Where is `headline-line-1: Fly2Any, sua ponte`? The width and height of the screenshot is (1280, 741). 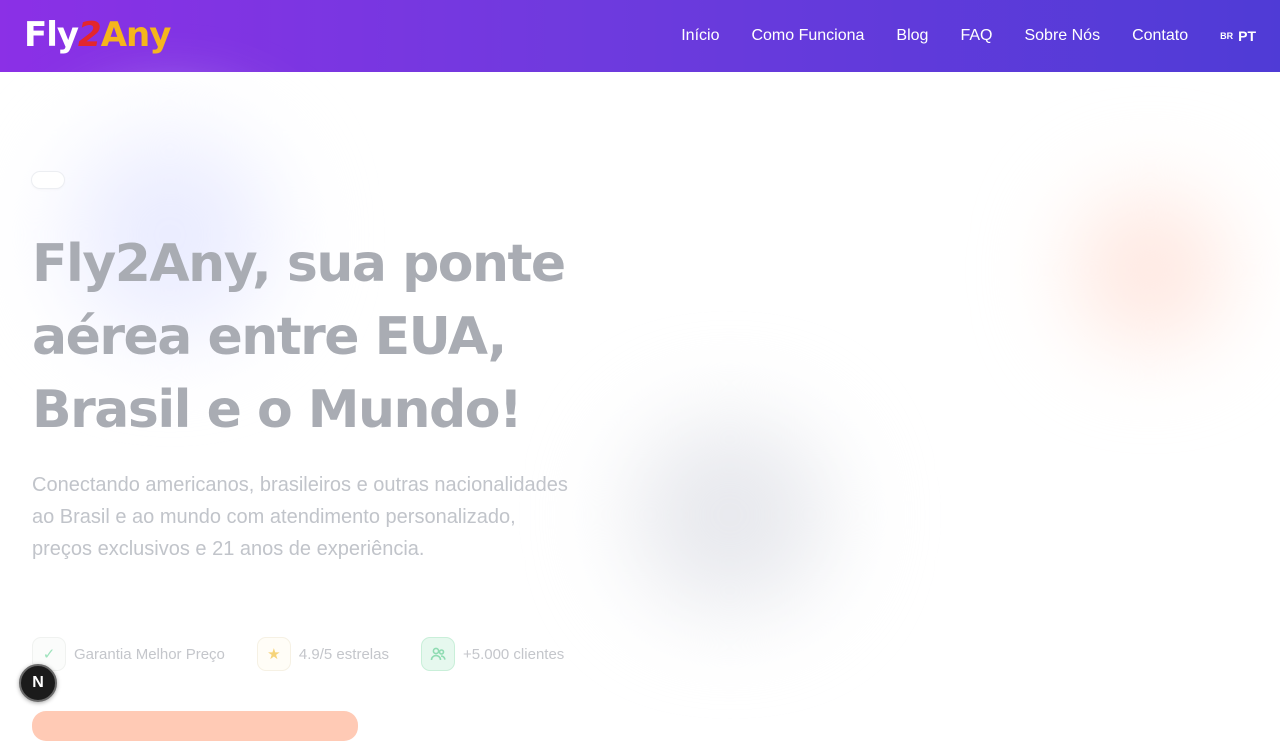
headline-line-1: Fly2Any, sua ponte is located at coordinates (299, 264).